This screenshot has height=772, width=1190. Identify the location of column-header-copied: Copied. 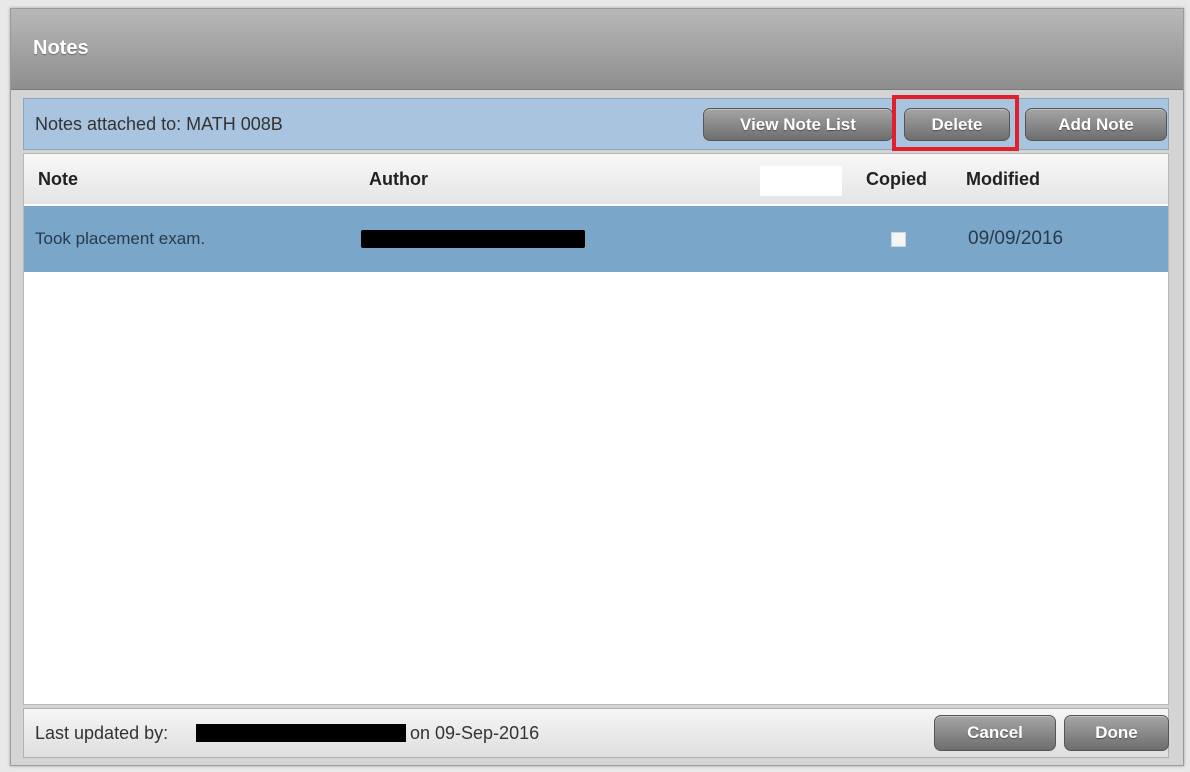
(896, 179).